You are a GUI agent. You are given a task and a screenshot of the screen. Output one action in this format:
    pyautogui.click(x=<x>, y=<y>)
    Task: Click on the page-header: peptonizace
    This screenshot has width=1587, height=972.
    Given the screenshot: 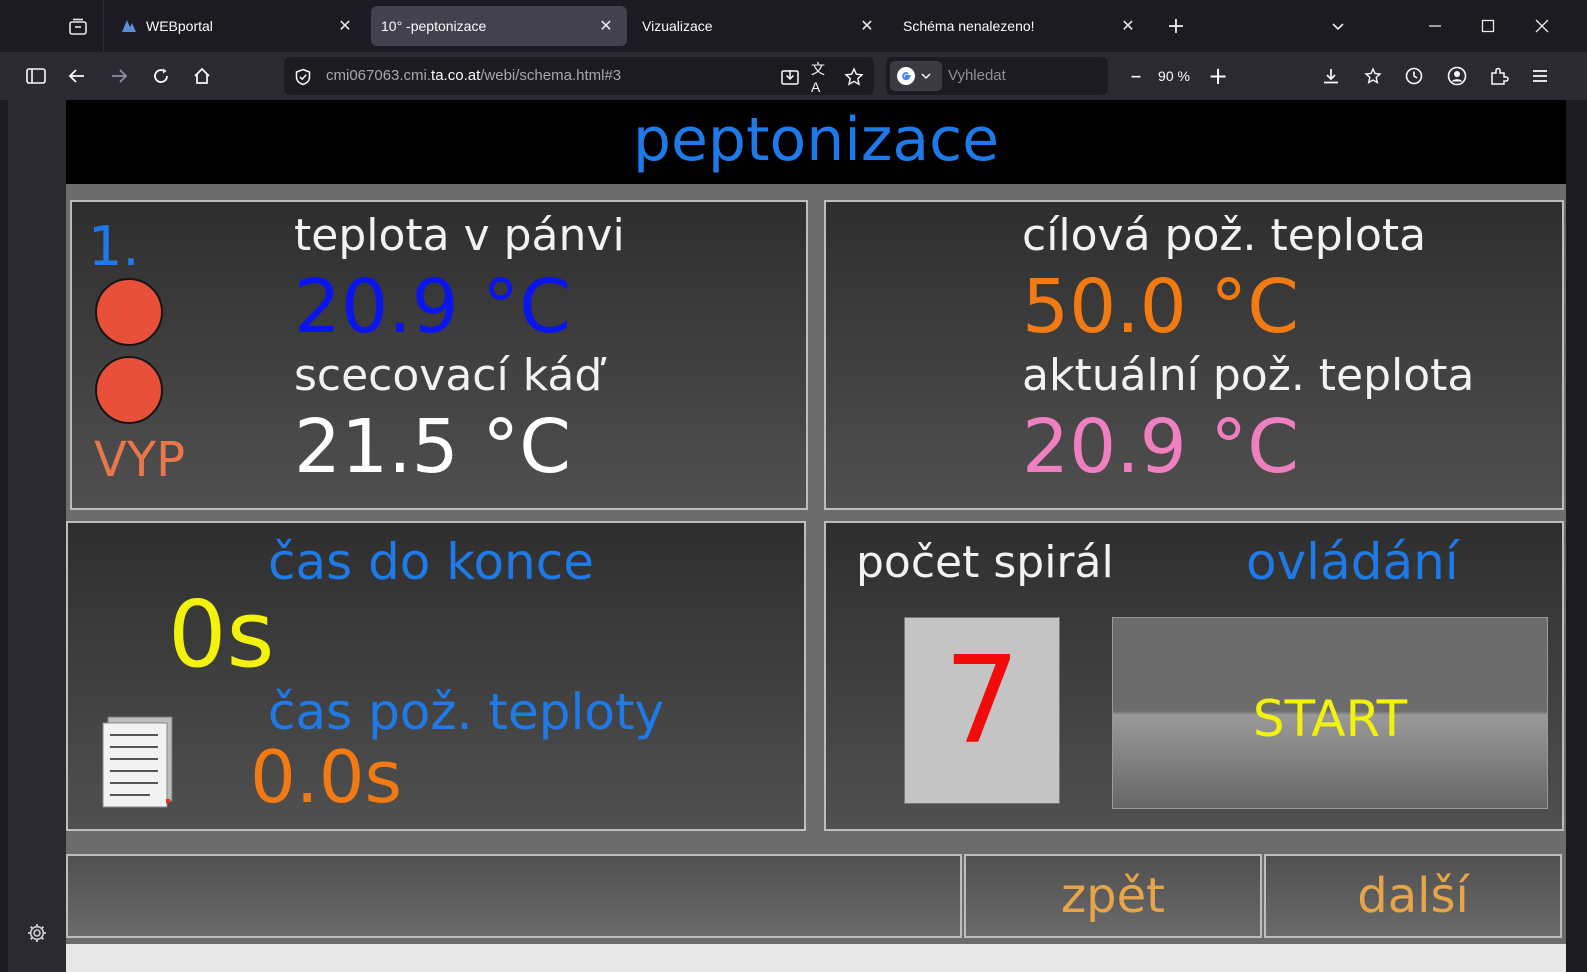 What is the action you would take?
    pyautogui.click(x=816, y=142)
    